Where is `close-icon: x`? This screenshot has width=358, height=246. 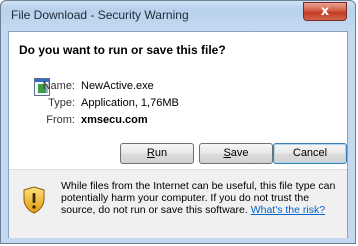
close-icon: x is located at coordinates (325, 11).